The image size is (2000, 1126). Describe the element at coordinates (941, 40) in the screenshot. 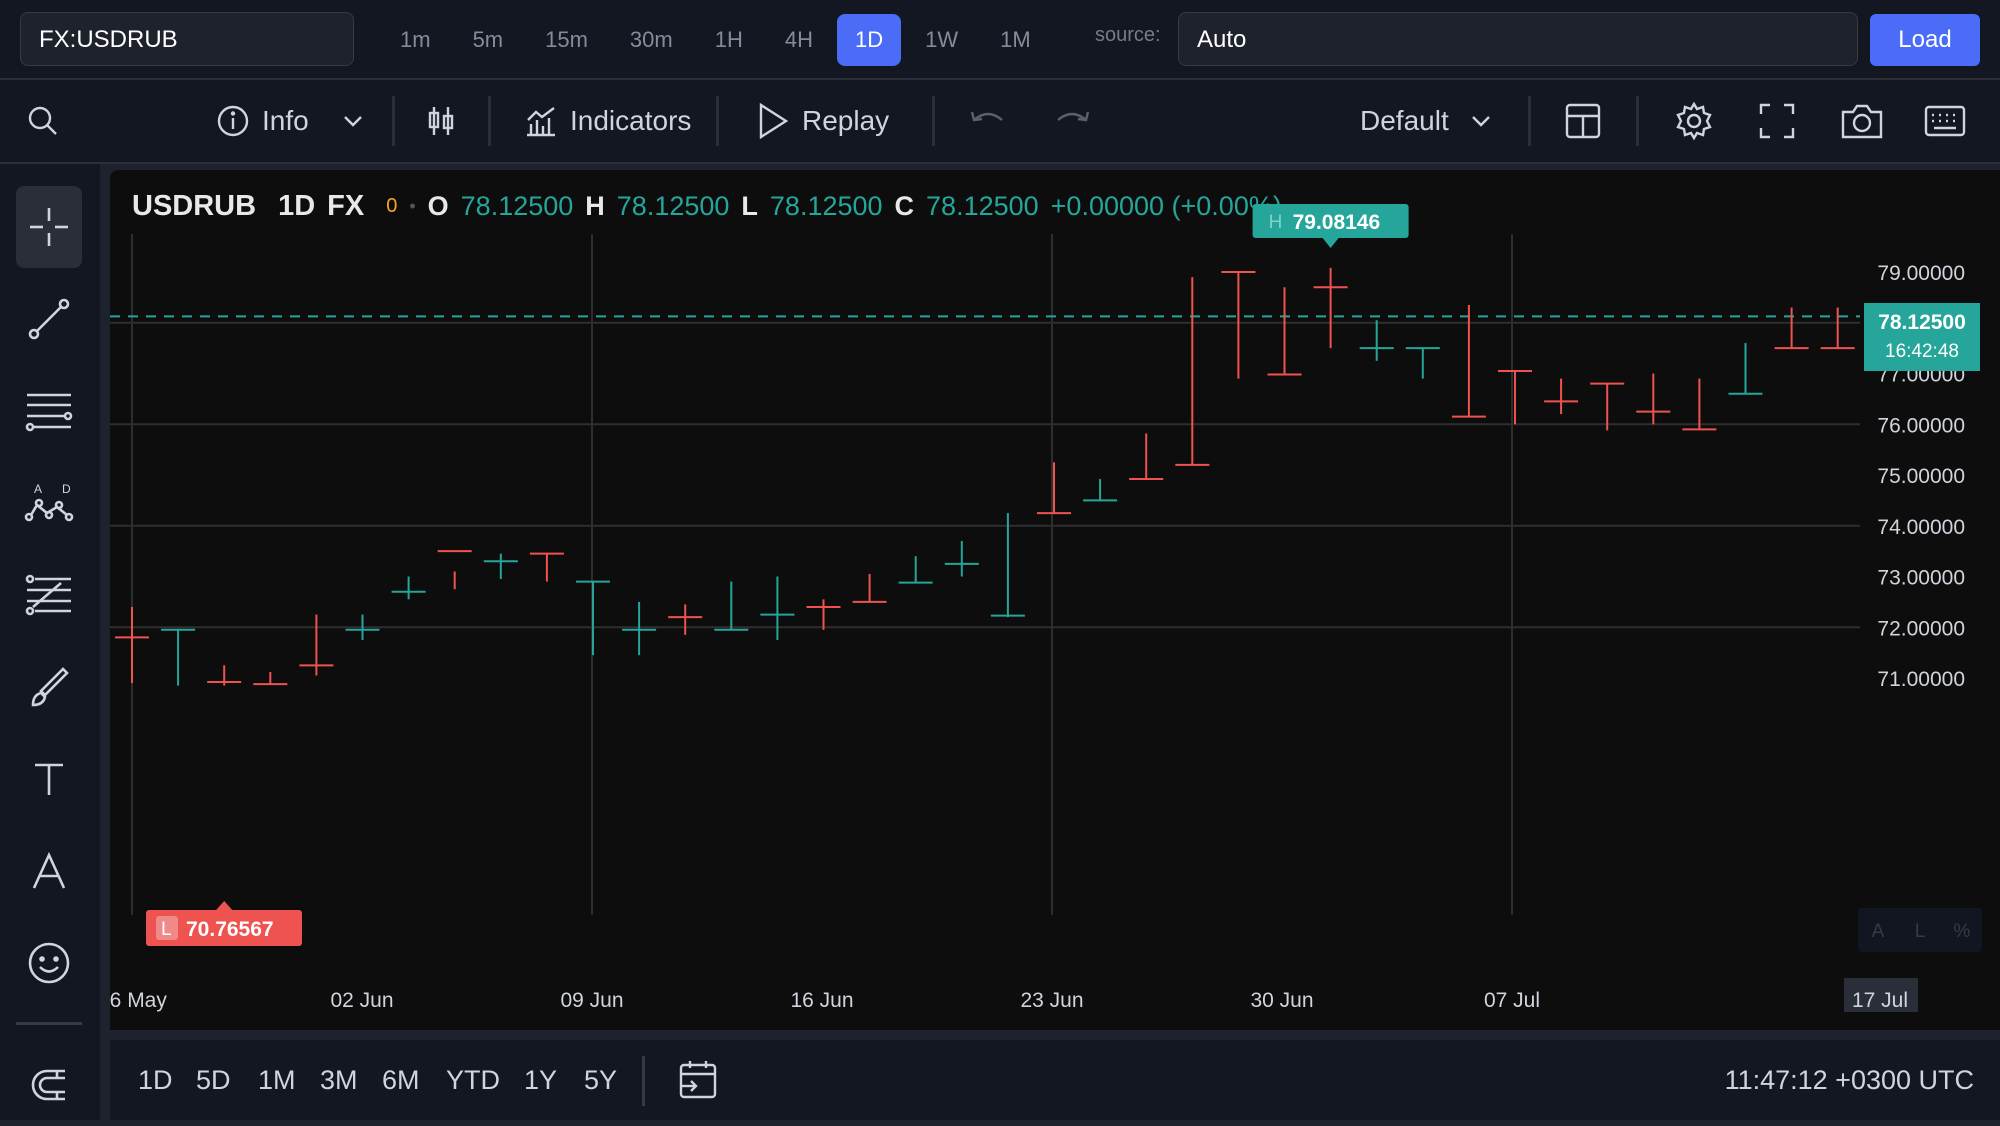

I see `timeframe-1W: 1W` at that location.